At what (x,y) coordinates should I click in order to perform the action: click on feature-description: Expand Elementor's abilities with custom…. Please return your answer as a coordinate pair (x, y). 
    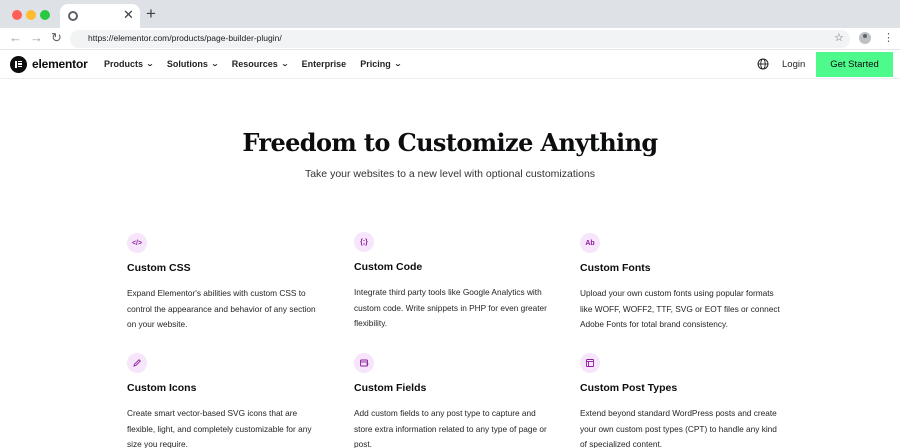
    Looking at the image, I should click on (221, 308).